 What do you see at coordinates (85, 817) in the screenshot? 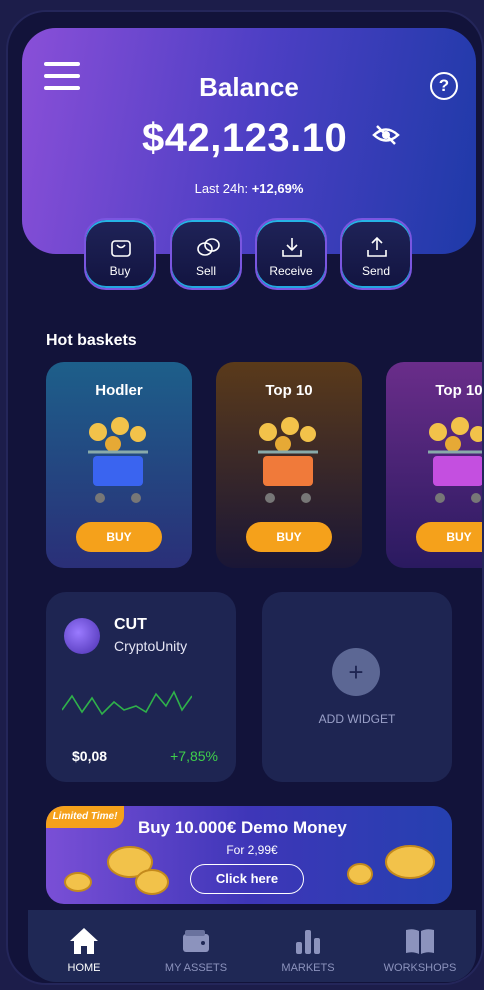
I see `limited-time-tag: Limited Time!` at bounding box center [85, 817].